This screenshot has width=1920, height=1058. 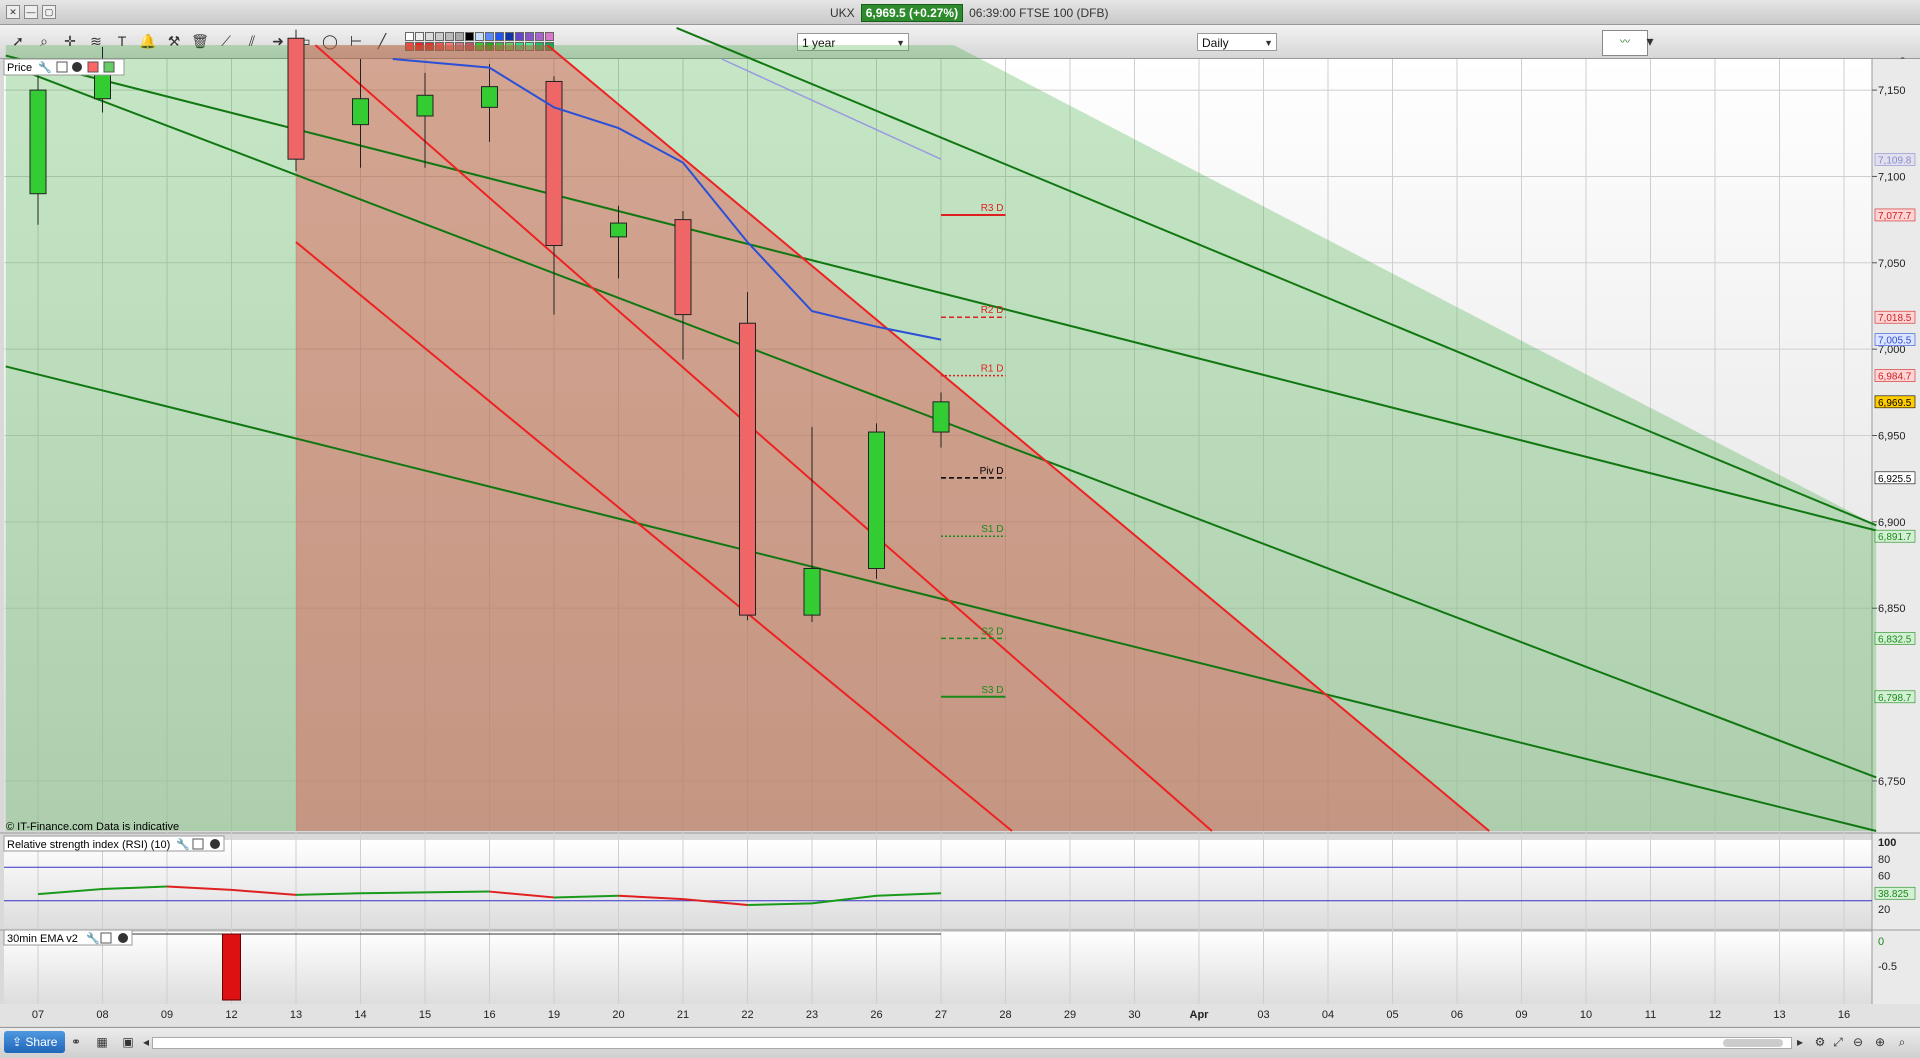 What do you see at coordinates (1895, 537) in the screenshot?
I see `price-badge-label: 6,891.7` at bounding box center [1895, 537].